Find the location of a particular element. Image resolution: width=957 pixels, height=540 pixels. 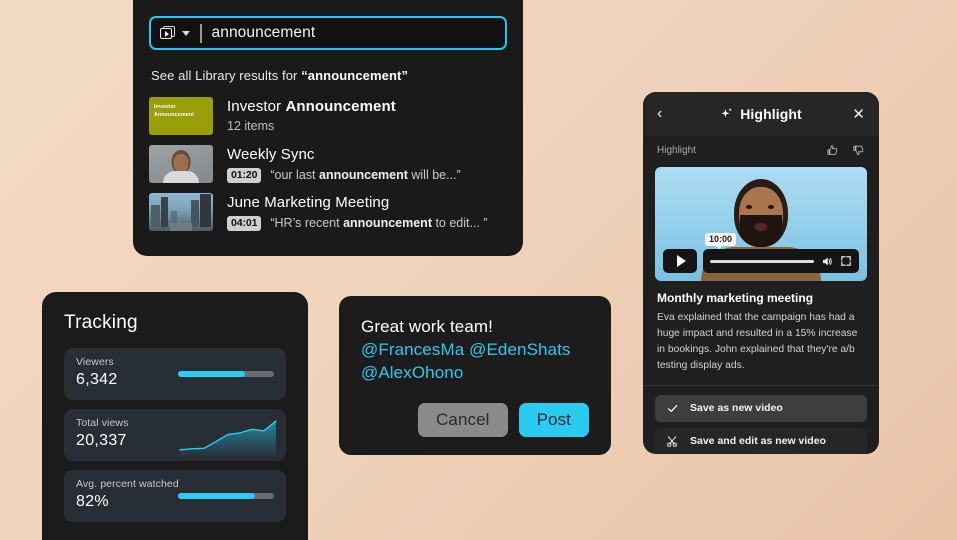

comment-button-row: Cancel Post is located at coordinates (503, 420).